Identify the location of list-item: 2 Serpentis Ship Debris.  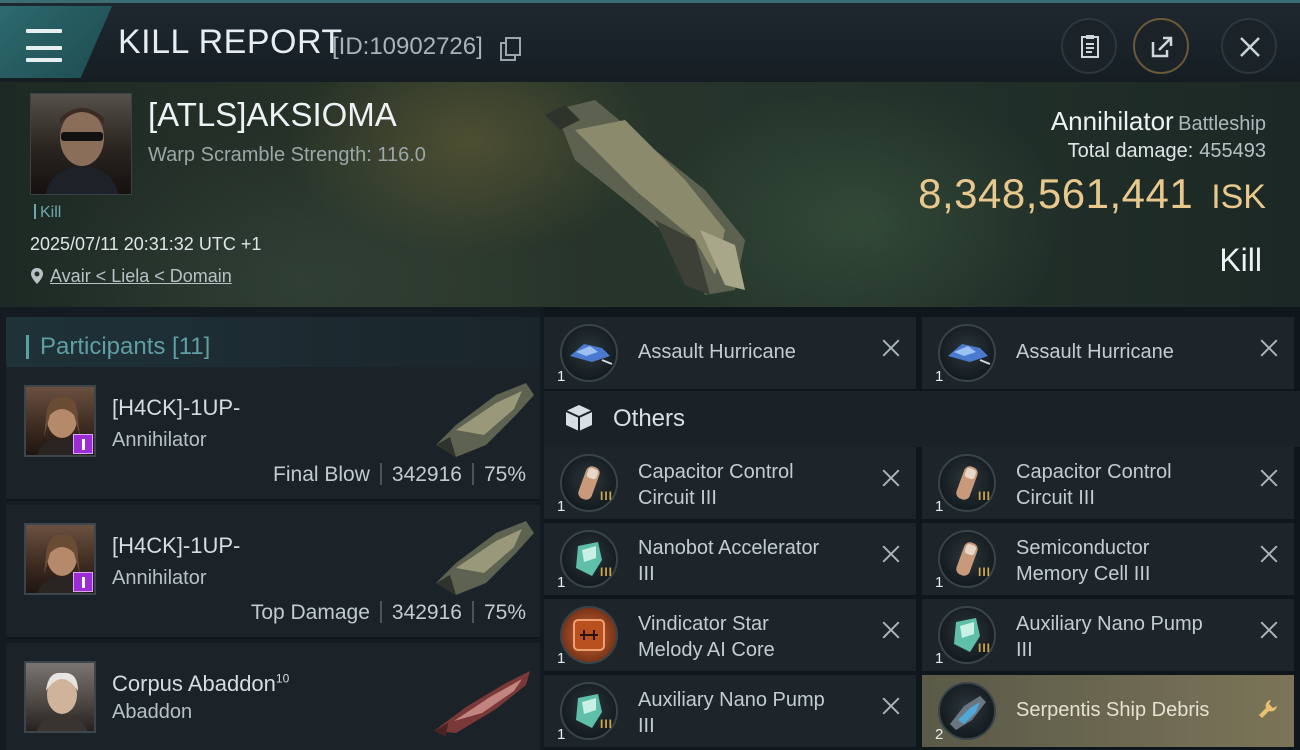
(1108, 711).